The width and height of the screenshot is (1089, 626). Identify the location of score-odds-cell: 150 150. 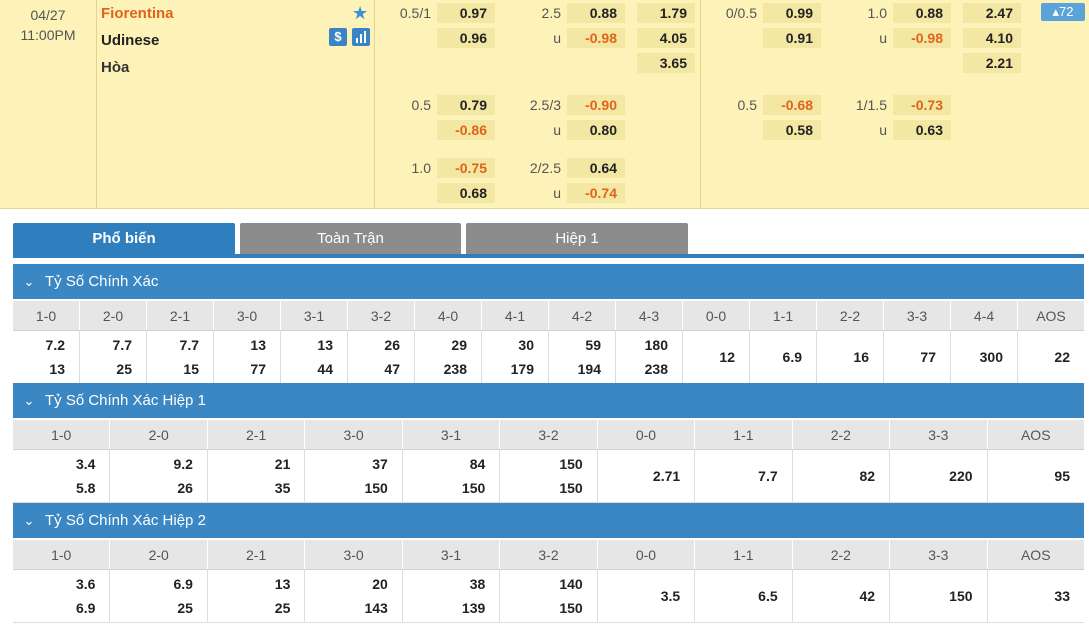
(549, 476).